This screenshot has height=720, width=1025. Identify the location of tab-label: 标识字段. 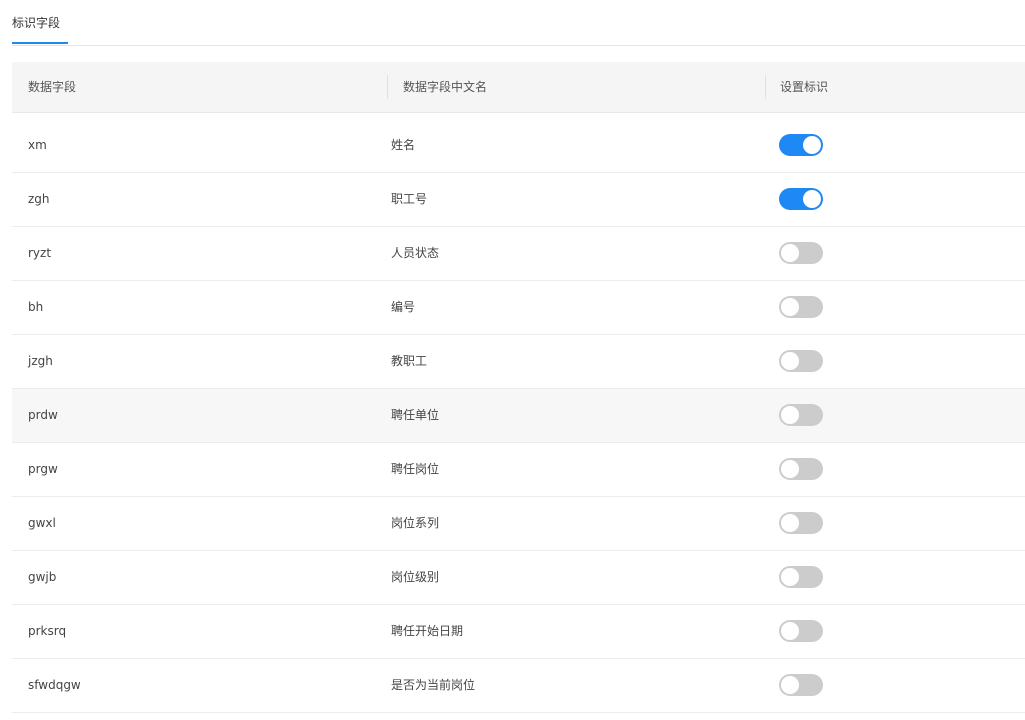
(36, 23).